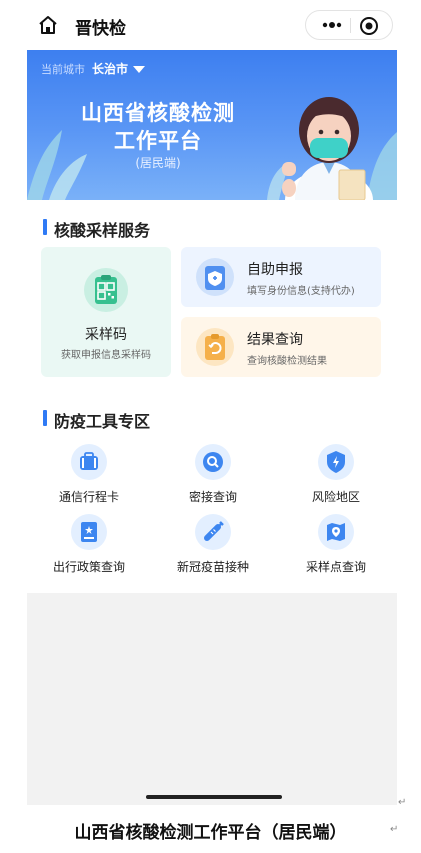  What do you see at coordinates (102, 421) in the screenshot?
I see `tools-section-title: 防疫工具专区` at bounding box center [102, 421].